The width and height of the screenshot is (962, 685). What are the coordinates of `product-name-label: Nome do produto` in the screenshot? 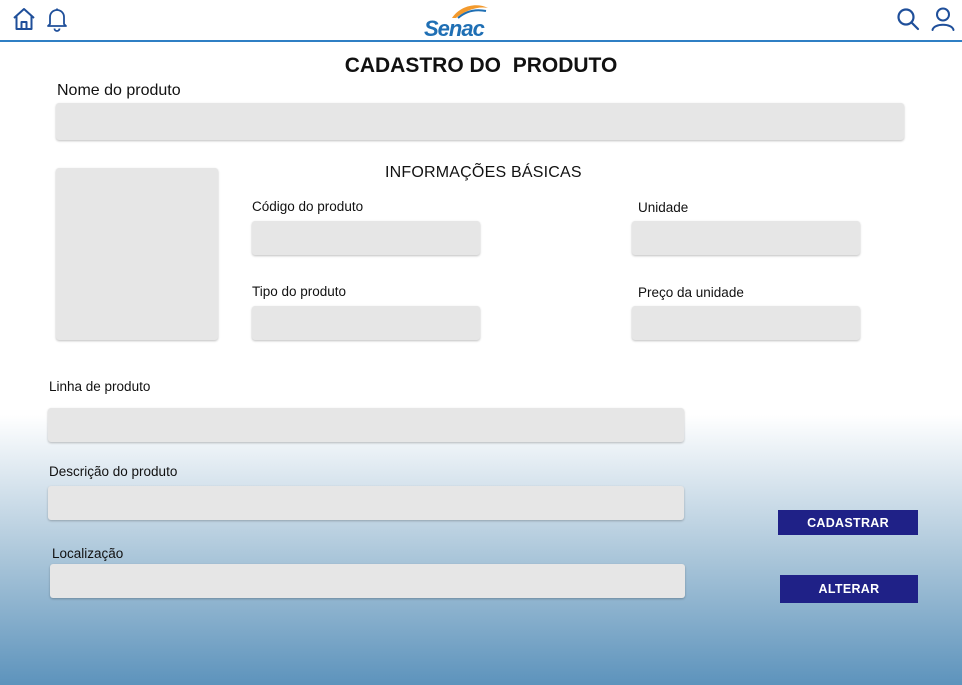 It's located at (119, 90).